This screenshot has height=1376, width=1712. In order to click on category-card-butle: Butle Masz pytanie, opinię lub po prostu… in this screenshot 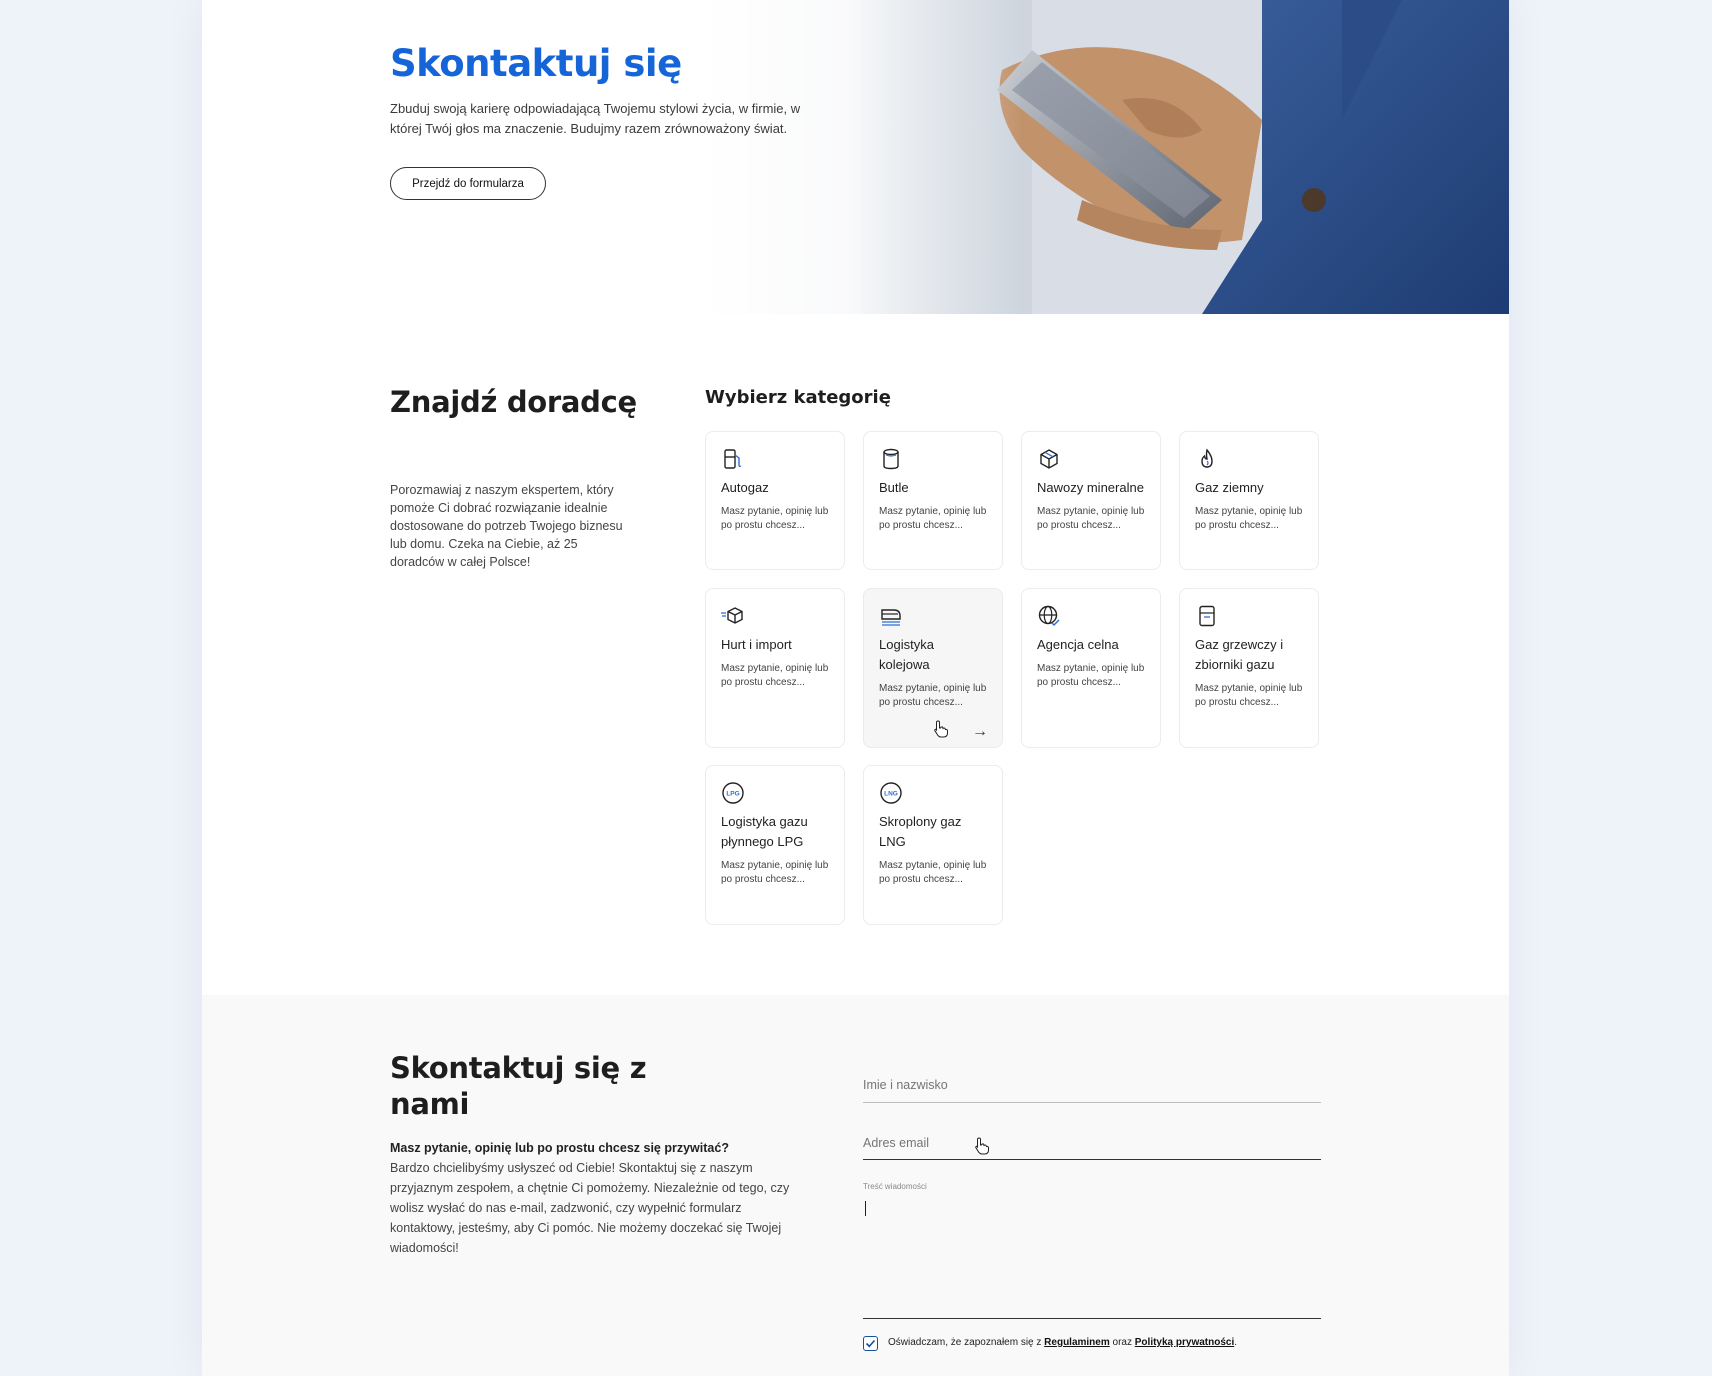, I will do `click(933, 500)`.